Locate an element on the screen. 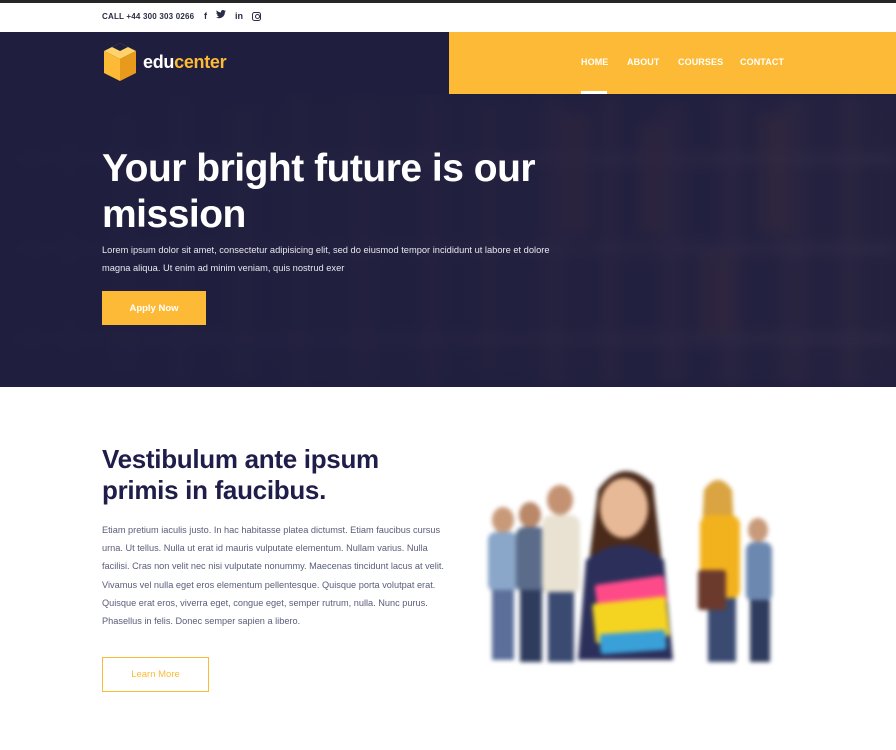  hero-title: Your bright future is our mission is located at coordinates (319, 191).